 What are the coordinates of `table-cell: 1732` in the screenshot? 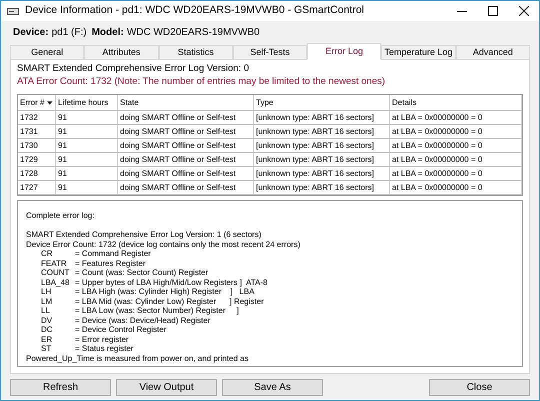 It's located at (37, 117).